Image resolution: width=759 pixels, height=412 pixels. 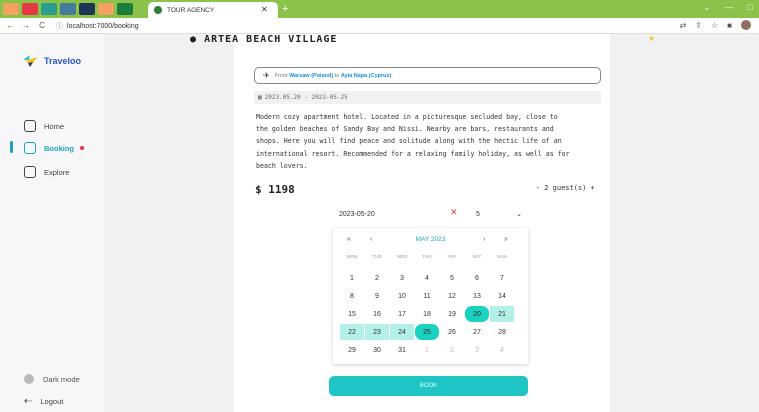 I want to click on next-month-icon: ›, so click(x=484, y=239).